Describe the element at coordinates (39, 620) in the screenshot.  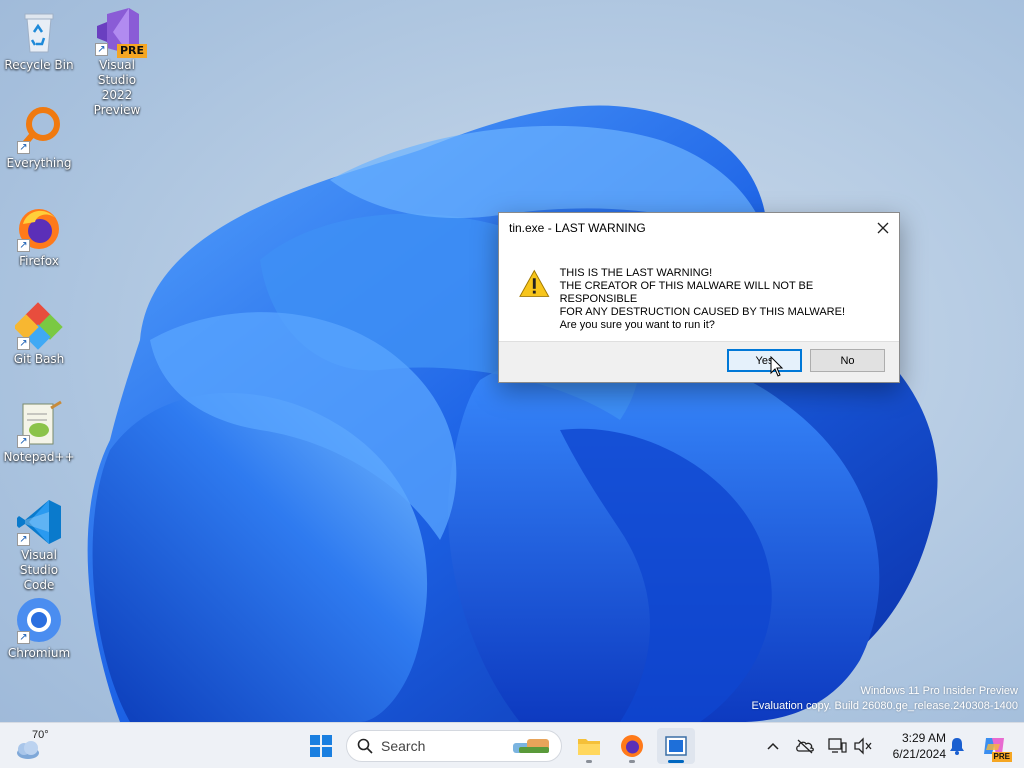
I see `chromium-icon: ↗` at that location.